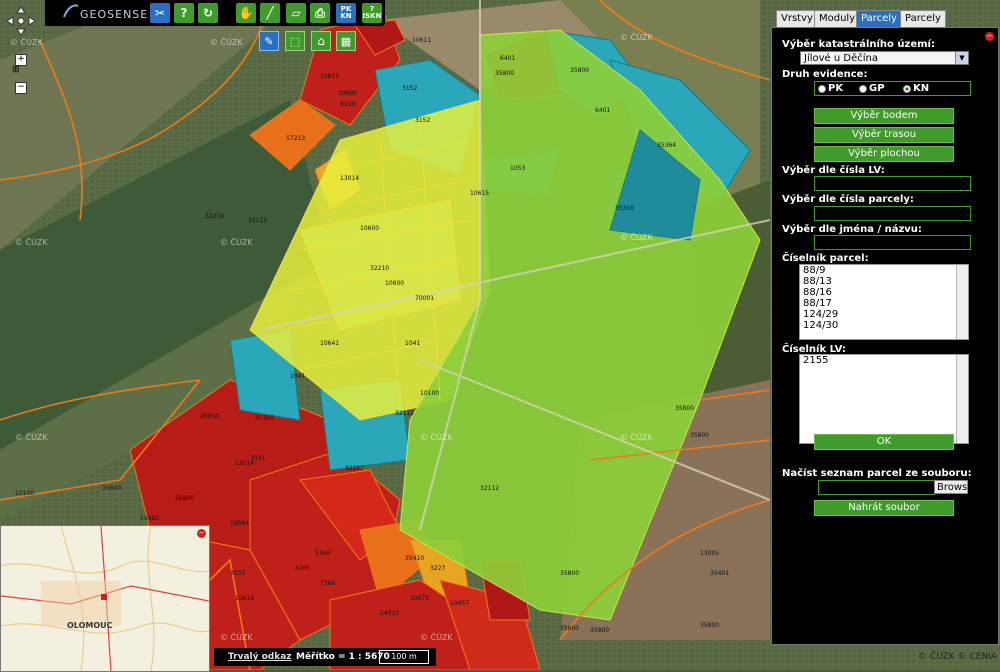  I want to click on pan-center-icon, so click(21, 21).